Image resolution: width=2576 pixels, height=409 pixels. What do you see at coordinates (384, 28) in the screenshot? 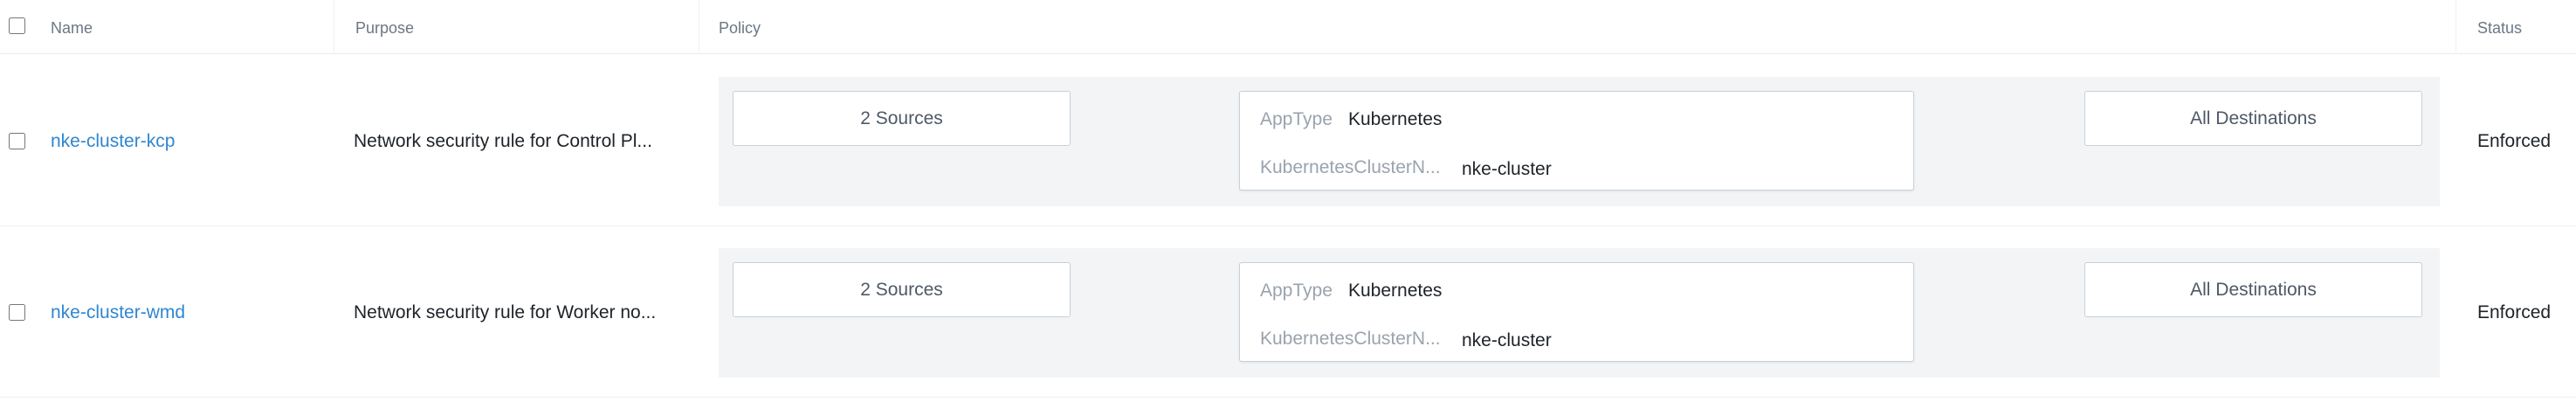
I see `column-header-purpose: Purpose` at bounding box center [384, 28].